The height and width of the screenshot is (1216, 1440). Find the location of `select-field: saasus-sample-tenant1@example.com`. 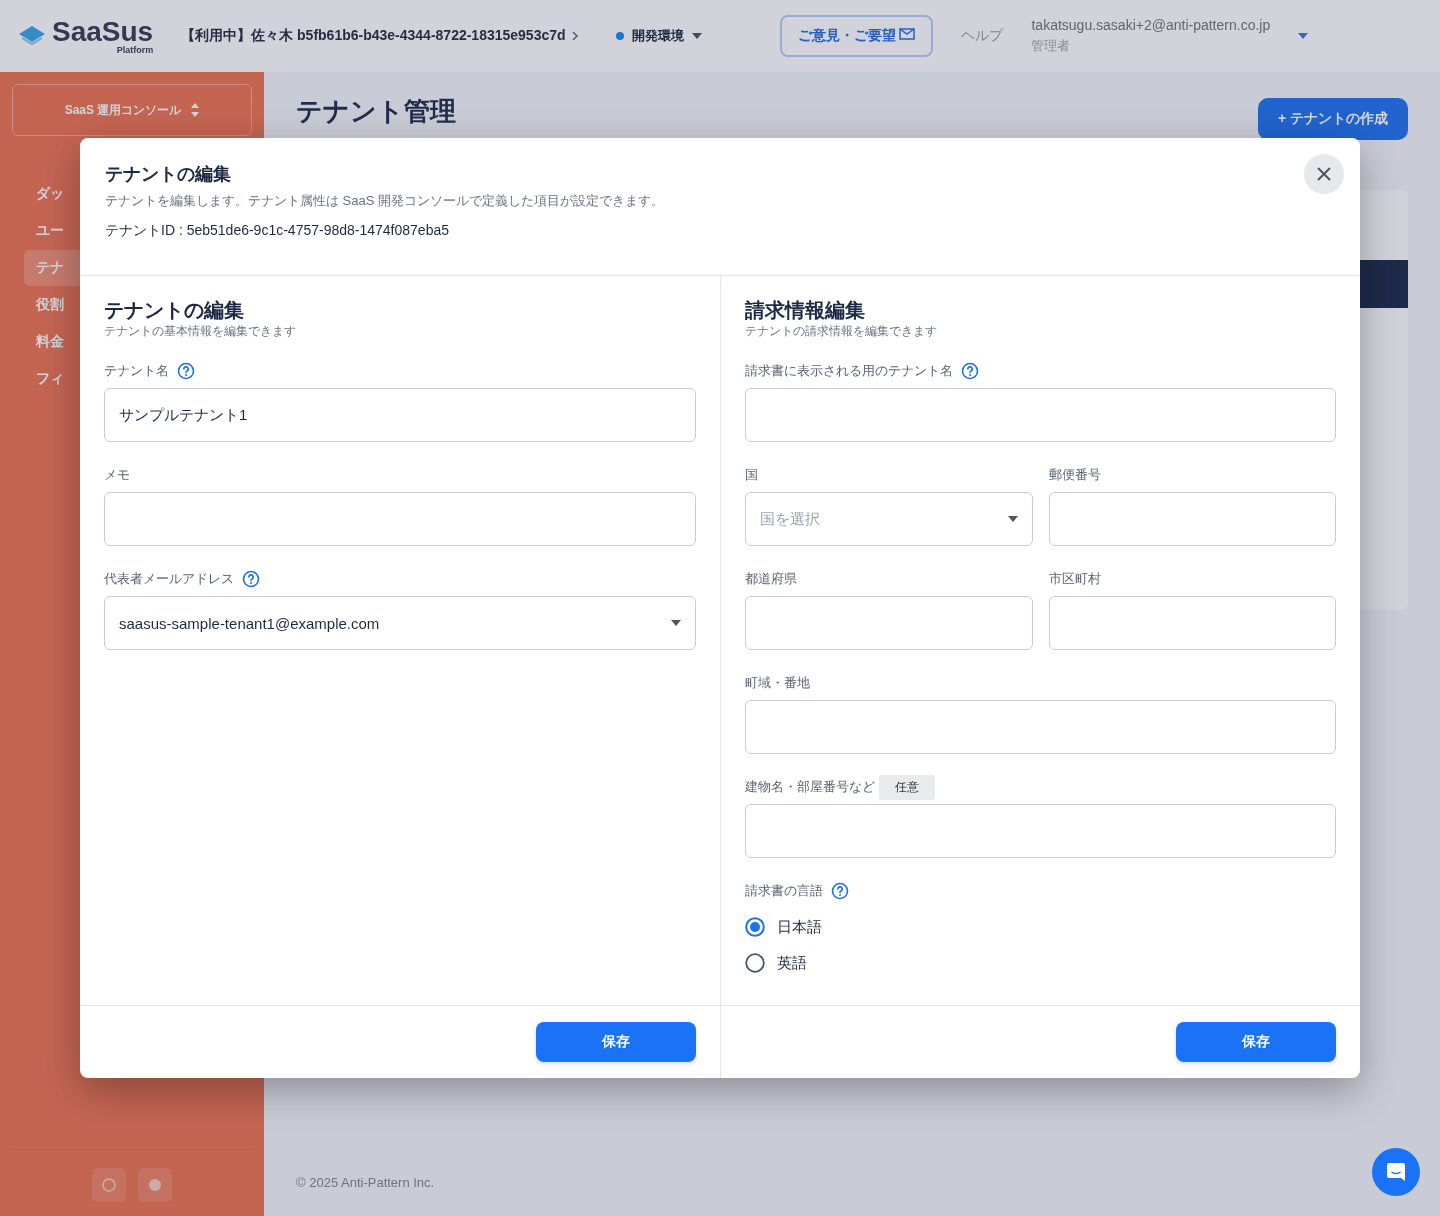

select-field: saasus-sample-tenant1@example.com is located at coordinates (400, 623).